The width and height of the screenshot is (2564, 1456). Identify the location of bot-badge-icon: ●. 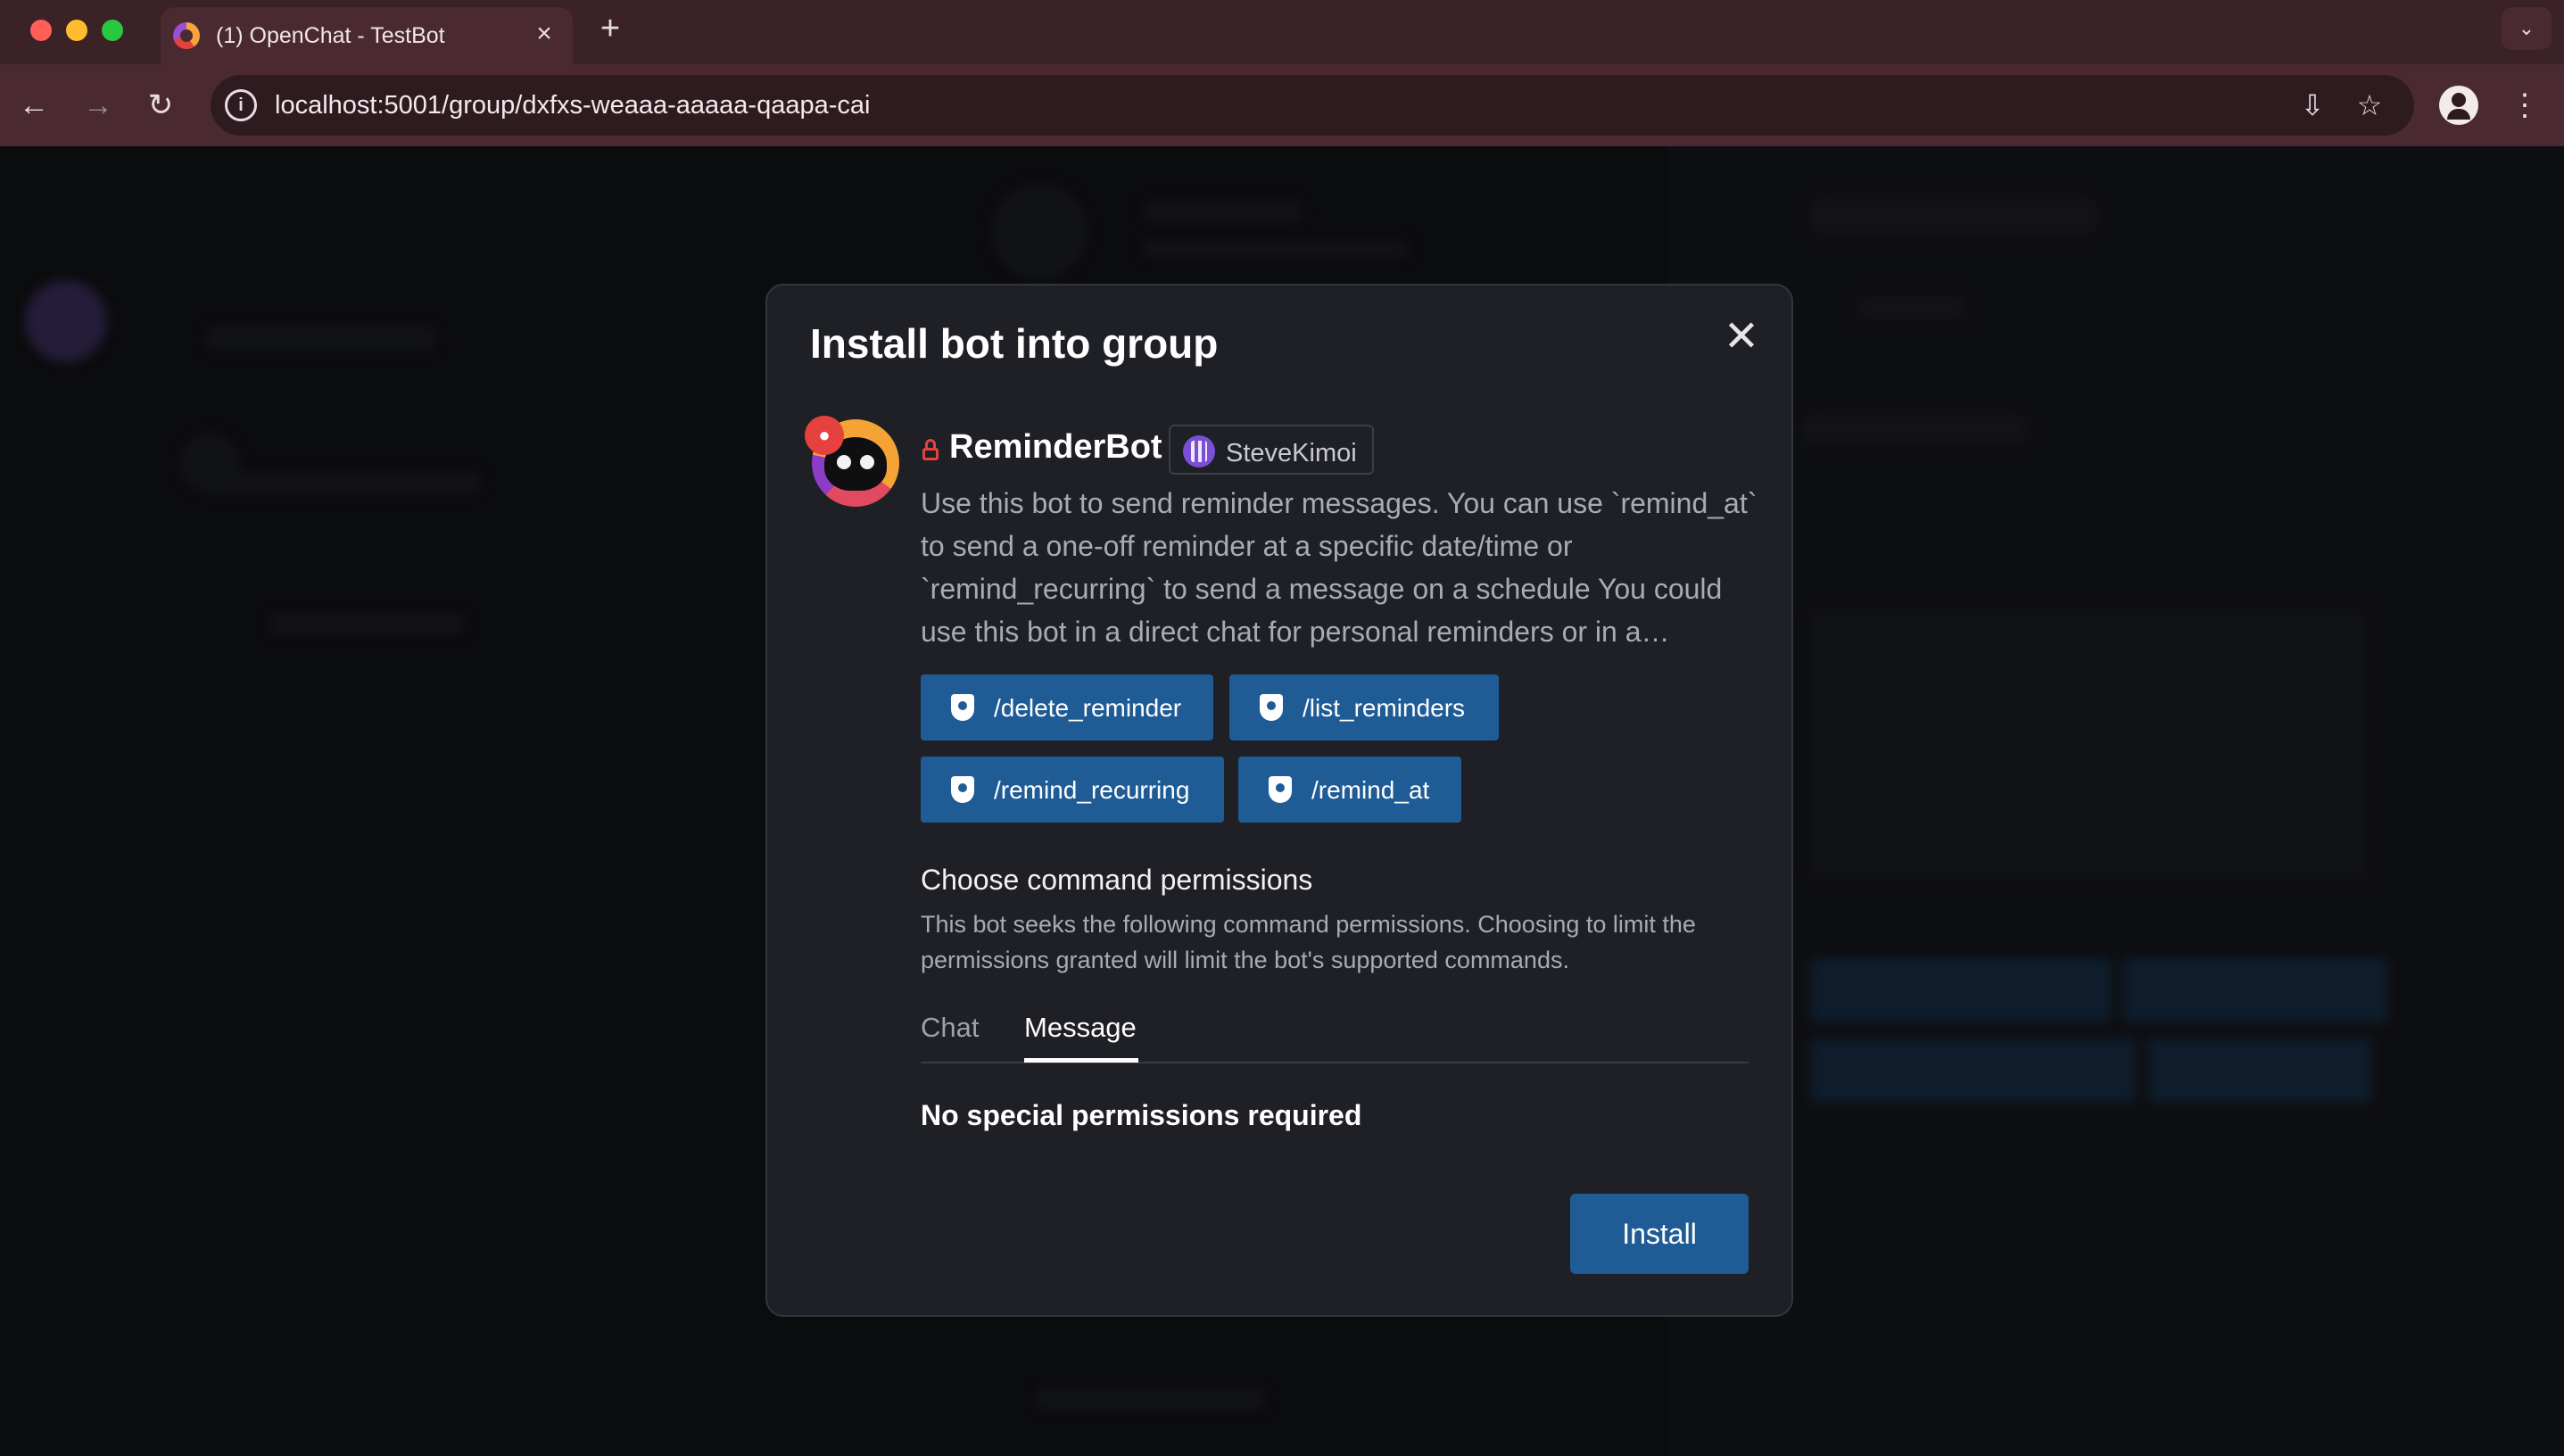
(824, 436).